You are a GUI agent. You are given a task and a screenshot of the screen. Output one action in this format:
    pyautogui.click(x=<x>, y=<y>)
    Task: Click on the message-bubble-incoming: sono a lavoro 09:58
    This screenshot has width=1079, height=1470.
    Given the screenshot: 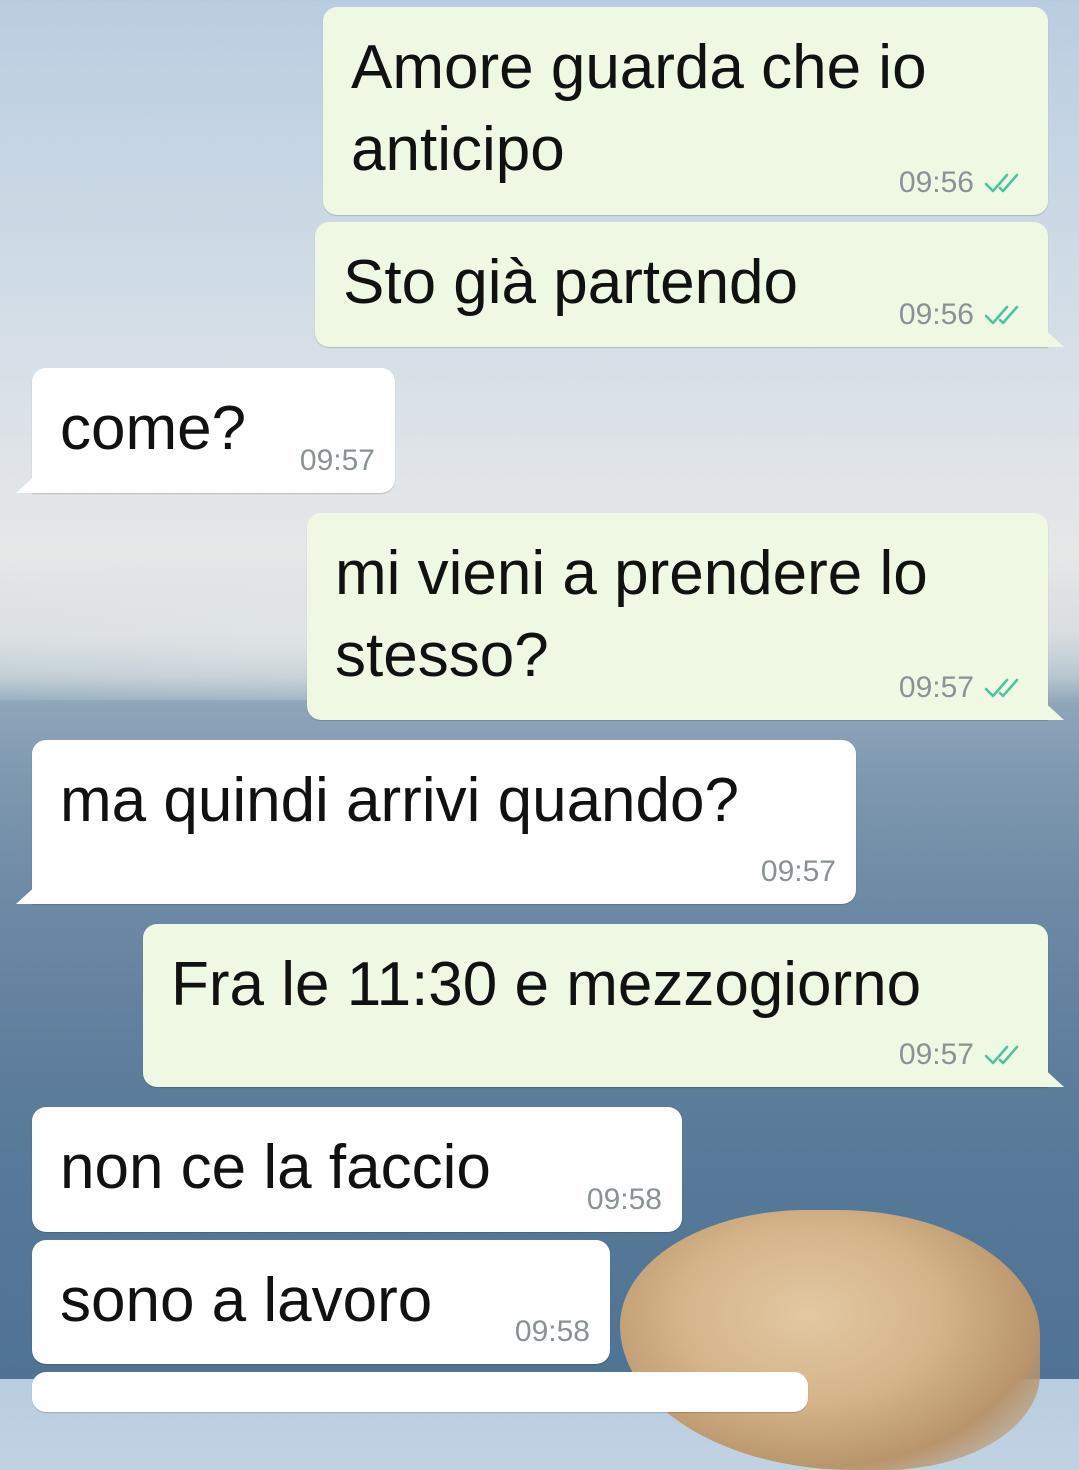 What is the action you would take?
    pyautogui.click(x=321, y=1302)
    